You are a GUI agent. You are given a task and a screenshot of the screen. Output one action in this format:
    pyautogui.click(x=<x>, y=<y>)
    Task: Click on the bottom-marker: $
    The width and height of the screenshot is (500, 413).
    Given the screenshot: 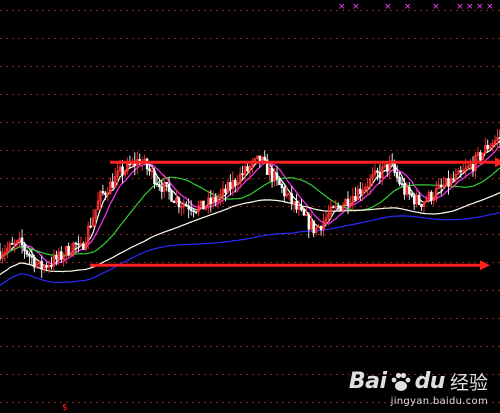 What is the action you would take?
    pyautogui.click(x=65, y=408)
    